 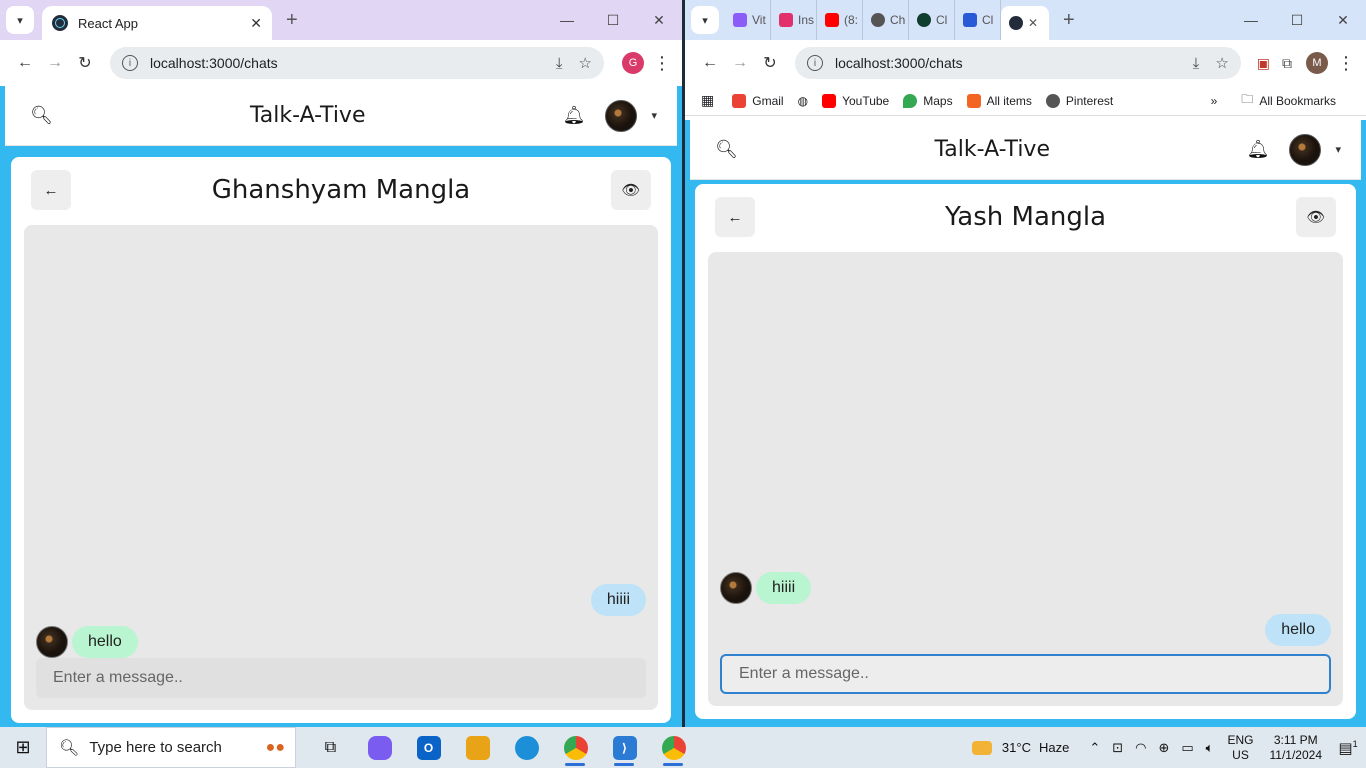 I want to click on chatgpt-icon, so click(x=878, y=20).